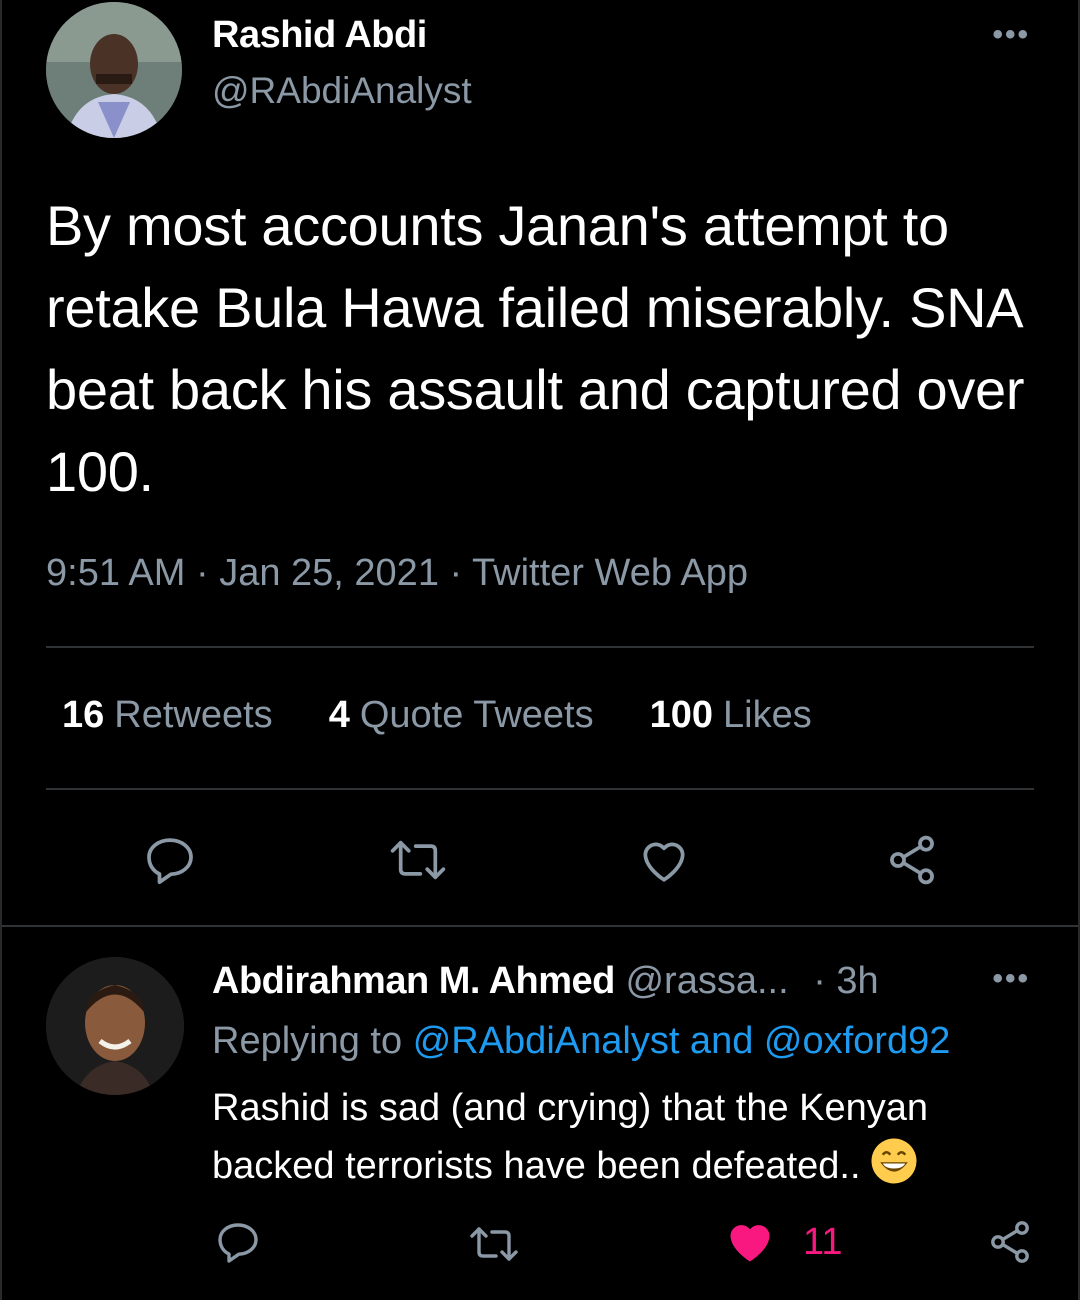  Describe the element at coordinates (83, 715) in the screenshot. I see `retweets-count: 16` at that location.